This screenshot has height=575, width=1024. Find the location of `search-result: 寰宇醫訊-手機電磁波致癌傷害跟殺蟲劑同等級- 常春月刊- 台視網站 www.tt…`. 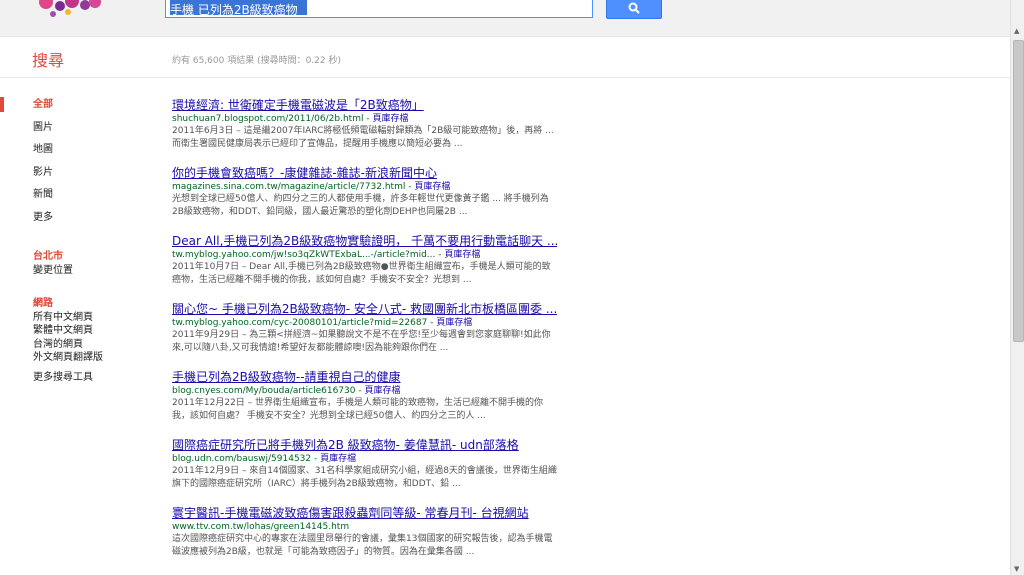

search-result: 寰宇醫訊-手機電磁波致癌傷害跟殺蟲劑同等級- 常春月刊- 台視網站 www.tt… is located at coordinates (364, 540).